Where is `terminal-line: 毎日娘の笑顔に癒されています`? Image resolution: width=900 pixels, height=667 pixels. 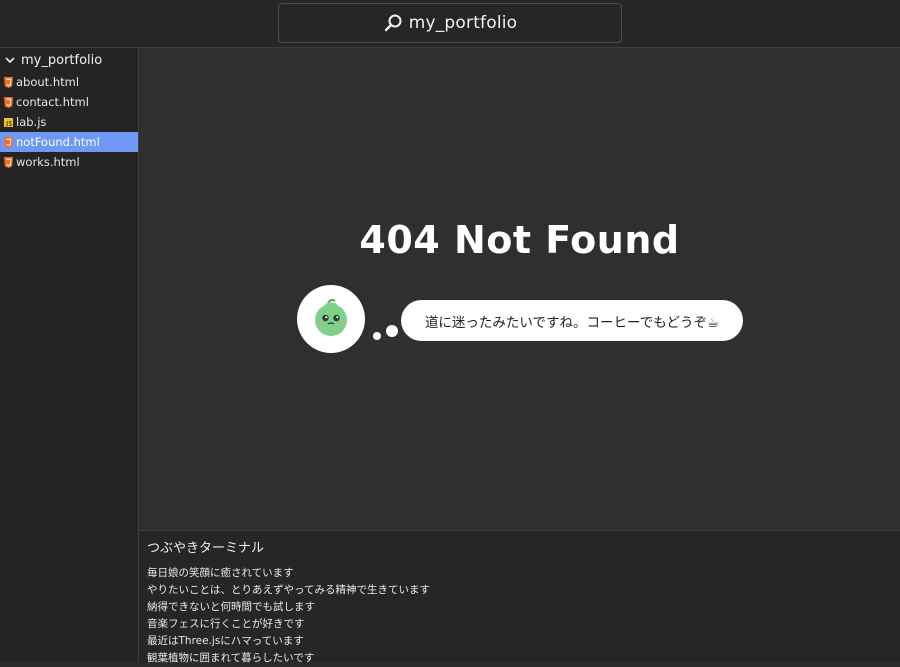 terminal-line: 毎日娘の笑顔に癒されています is located at coordinates (220, 573).